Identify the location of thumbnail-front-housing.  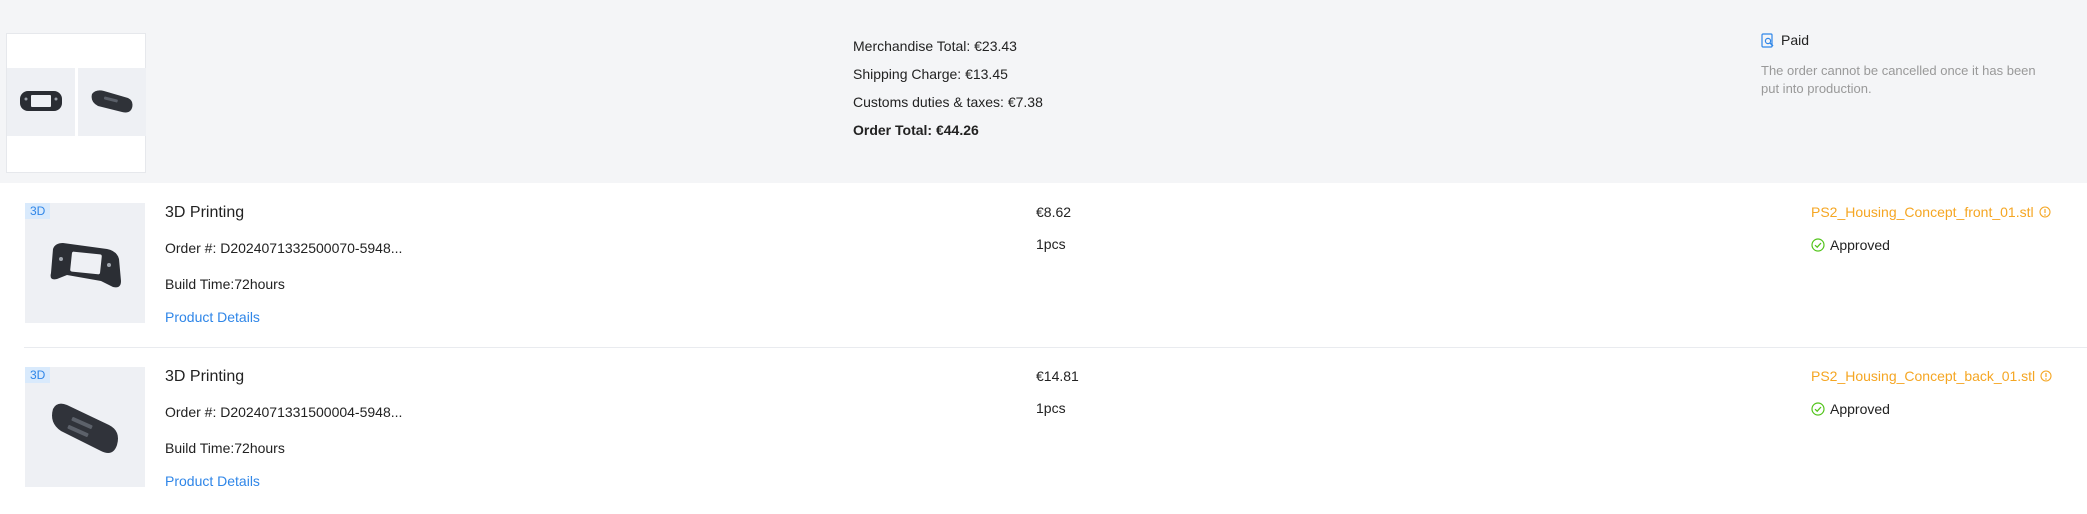
(41, 102).